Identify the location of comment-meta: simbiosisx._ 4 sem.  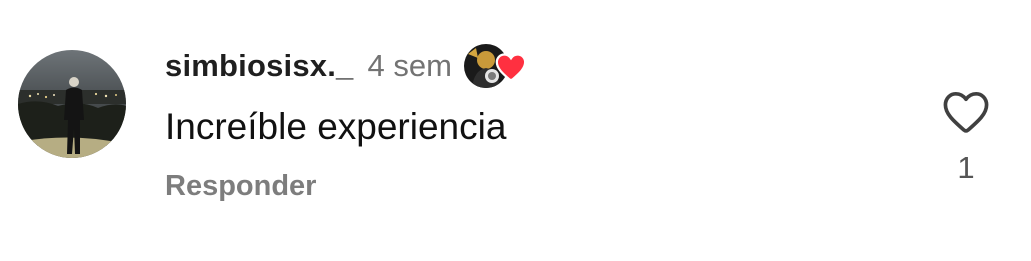
(348, 66).